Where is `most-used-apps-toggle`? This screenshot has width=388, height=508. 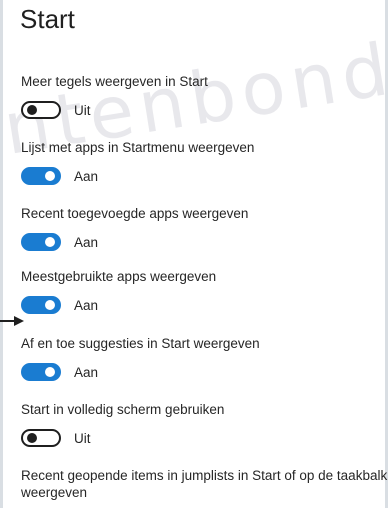
most-used-apps-toggle is located at coordinates (41, 305).